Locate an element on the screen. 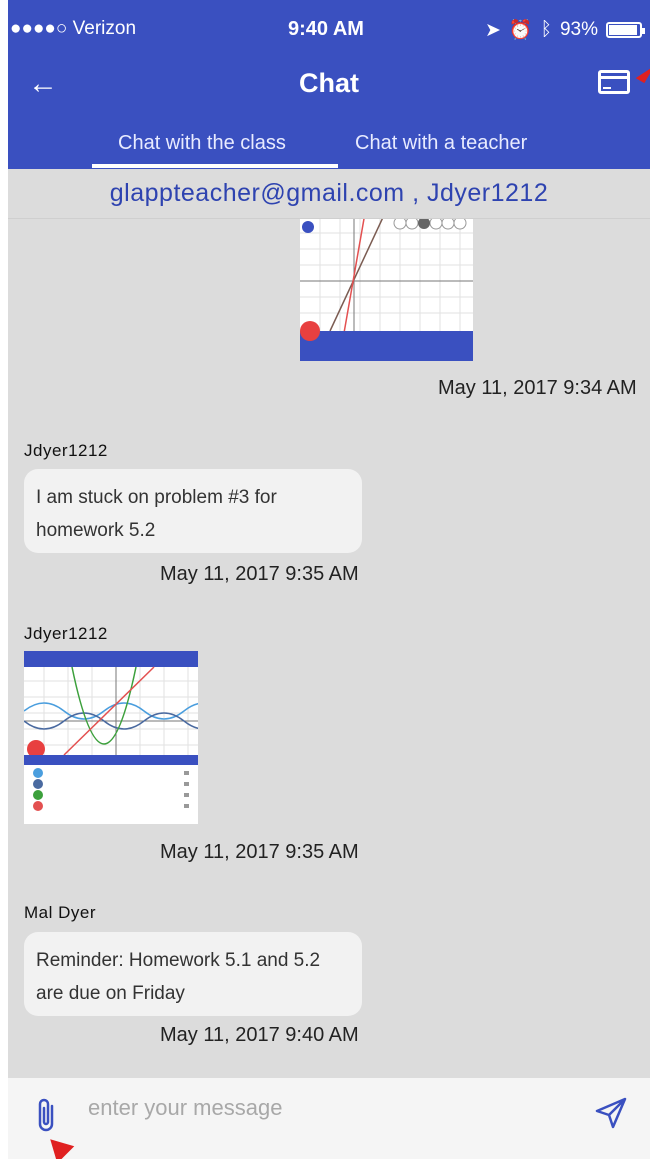  message-composer is located at coordinates (329, 1118).